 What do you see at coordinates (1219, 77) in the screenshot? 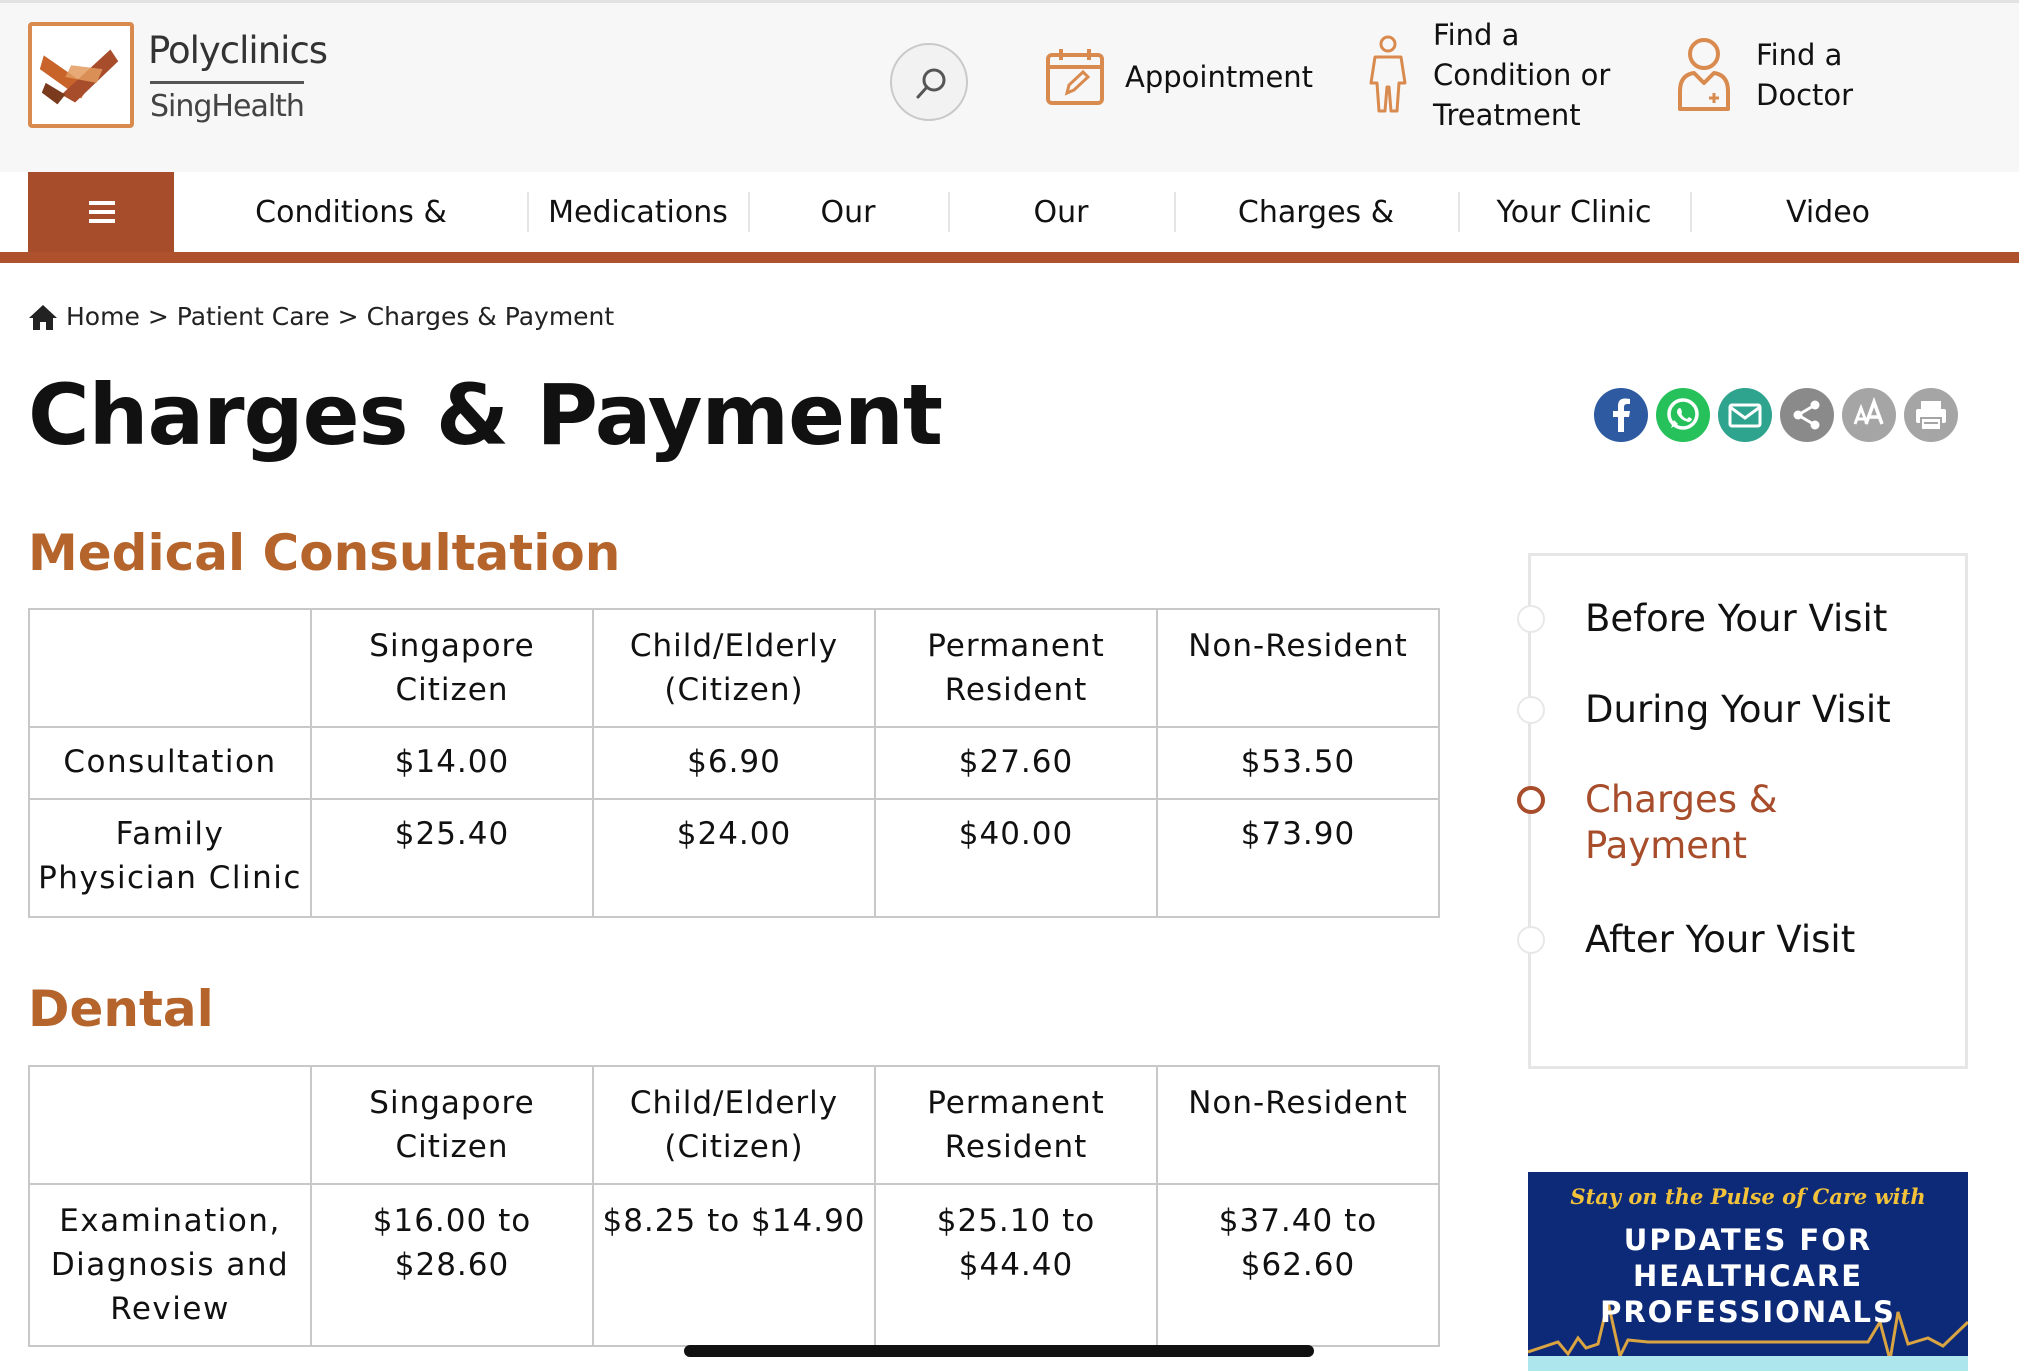
I see `appointment-label: Appointment` at bounding box center [1219, 77].